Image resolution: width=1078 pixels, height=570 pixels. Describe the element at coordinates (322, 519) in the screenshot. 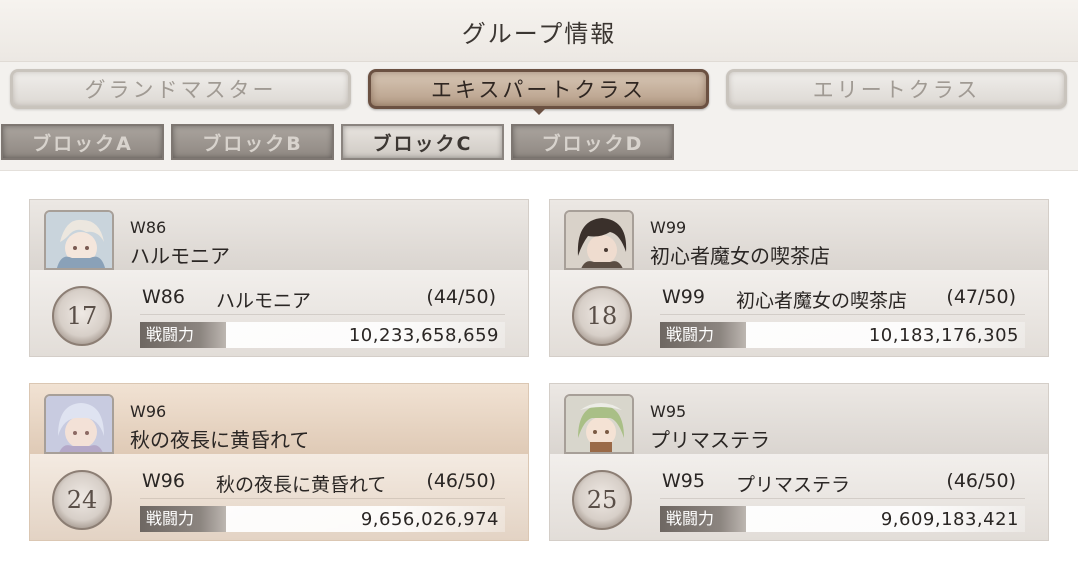

I see `power-bar: 戦闘力 9,656,026,974` at that location.